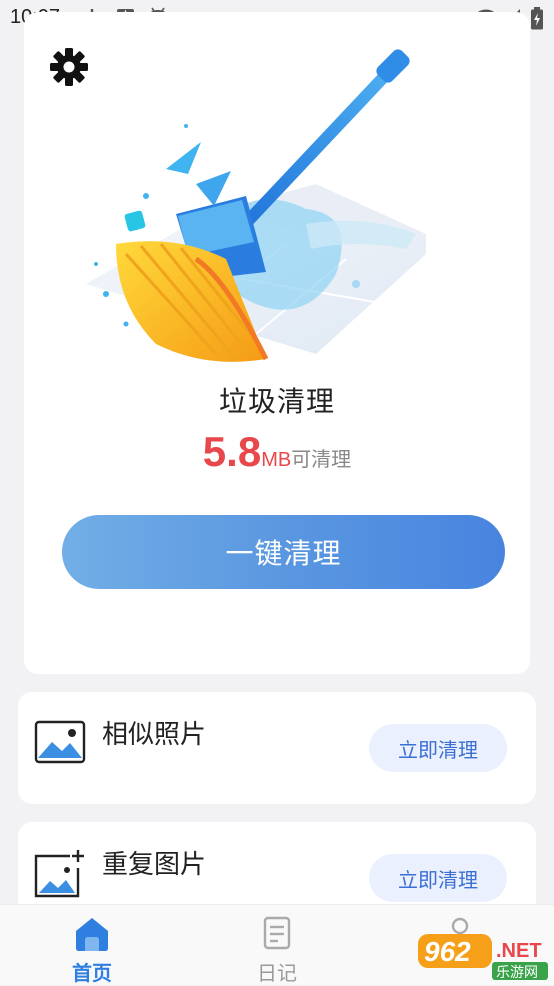  Describe the element at coordinates (438, 748) in the screenshot. I see `similar-photos-clean-button: 立即清理` at that location.